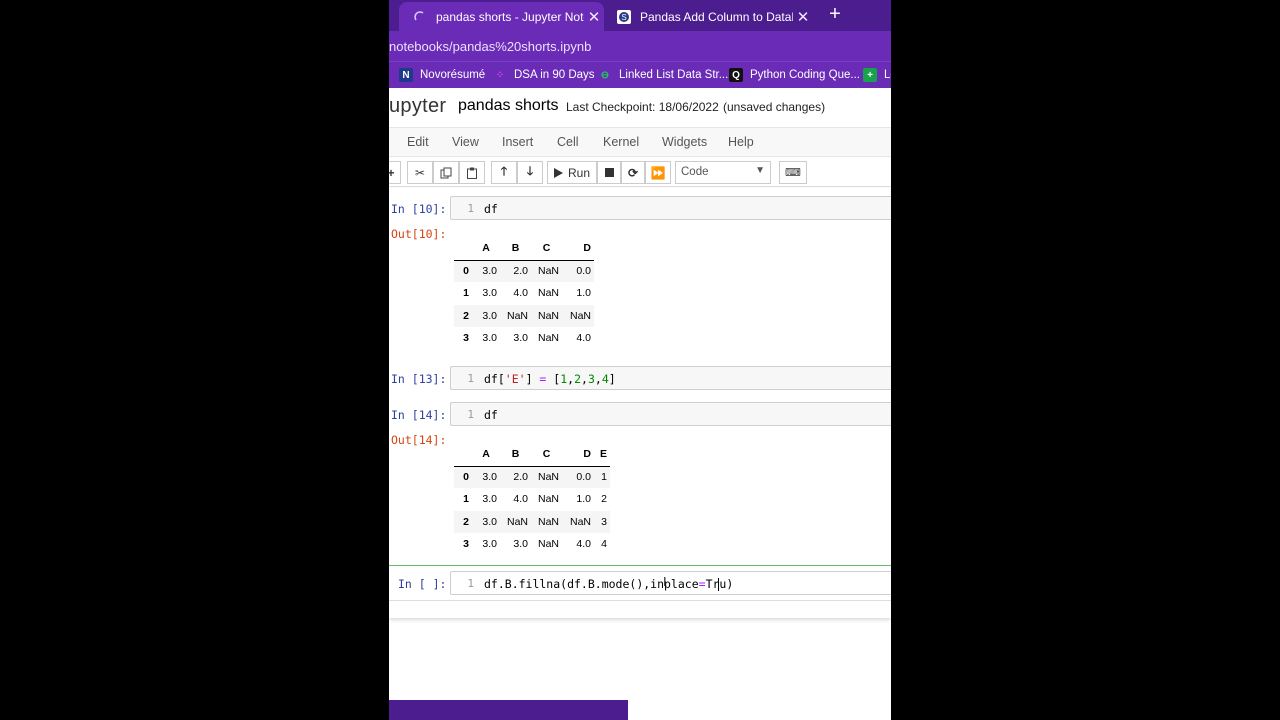 This screenshot has height=720, width=1280. Describe the element at coordinates (835, 14) in the screenshot. I see `new-tab-button: +` at that location.